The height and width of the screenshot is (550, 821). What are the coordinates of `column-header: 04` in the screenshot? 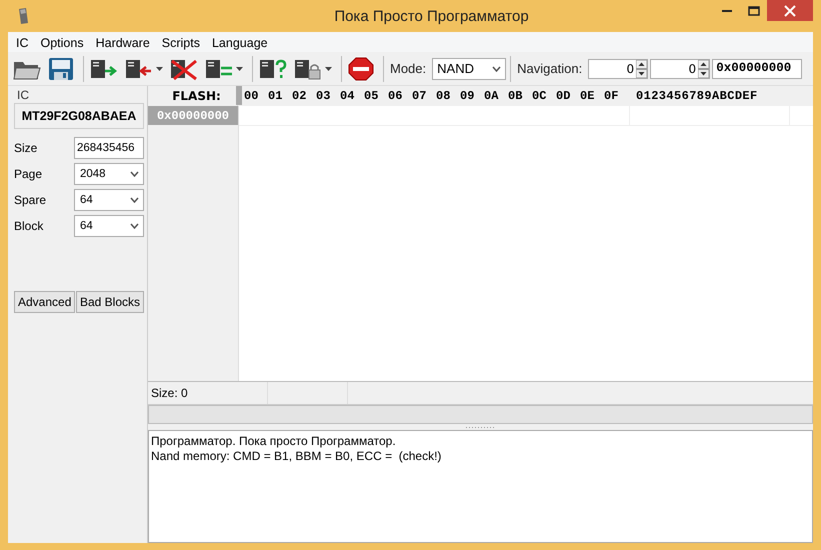 It's located at (347, 96).